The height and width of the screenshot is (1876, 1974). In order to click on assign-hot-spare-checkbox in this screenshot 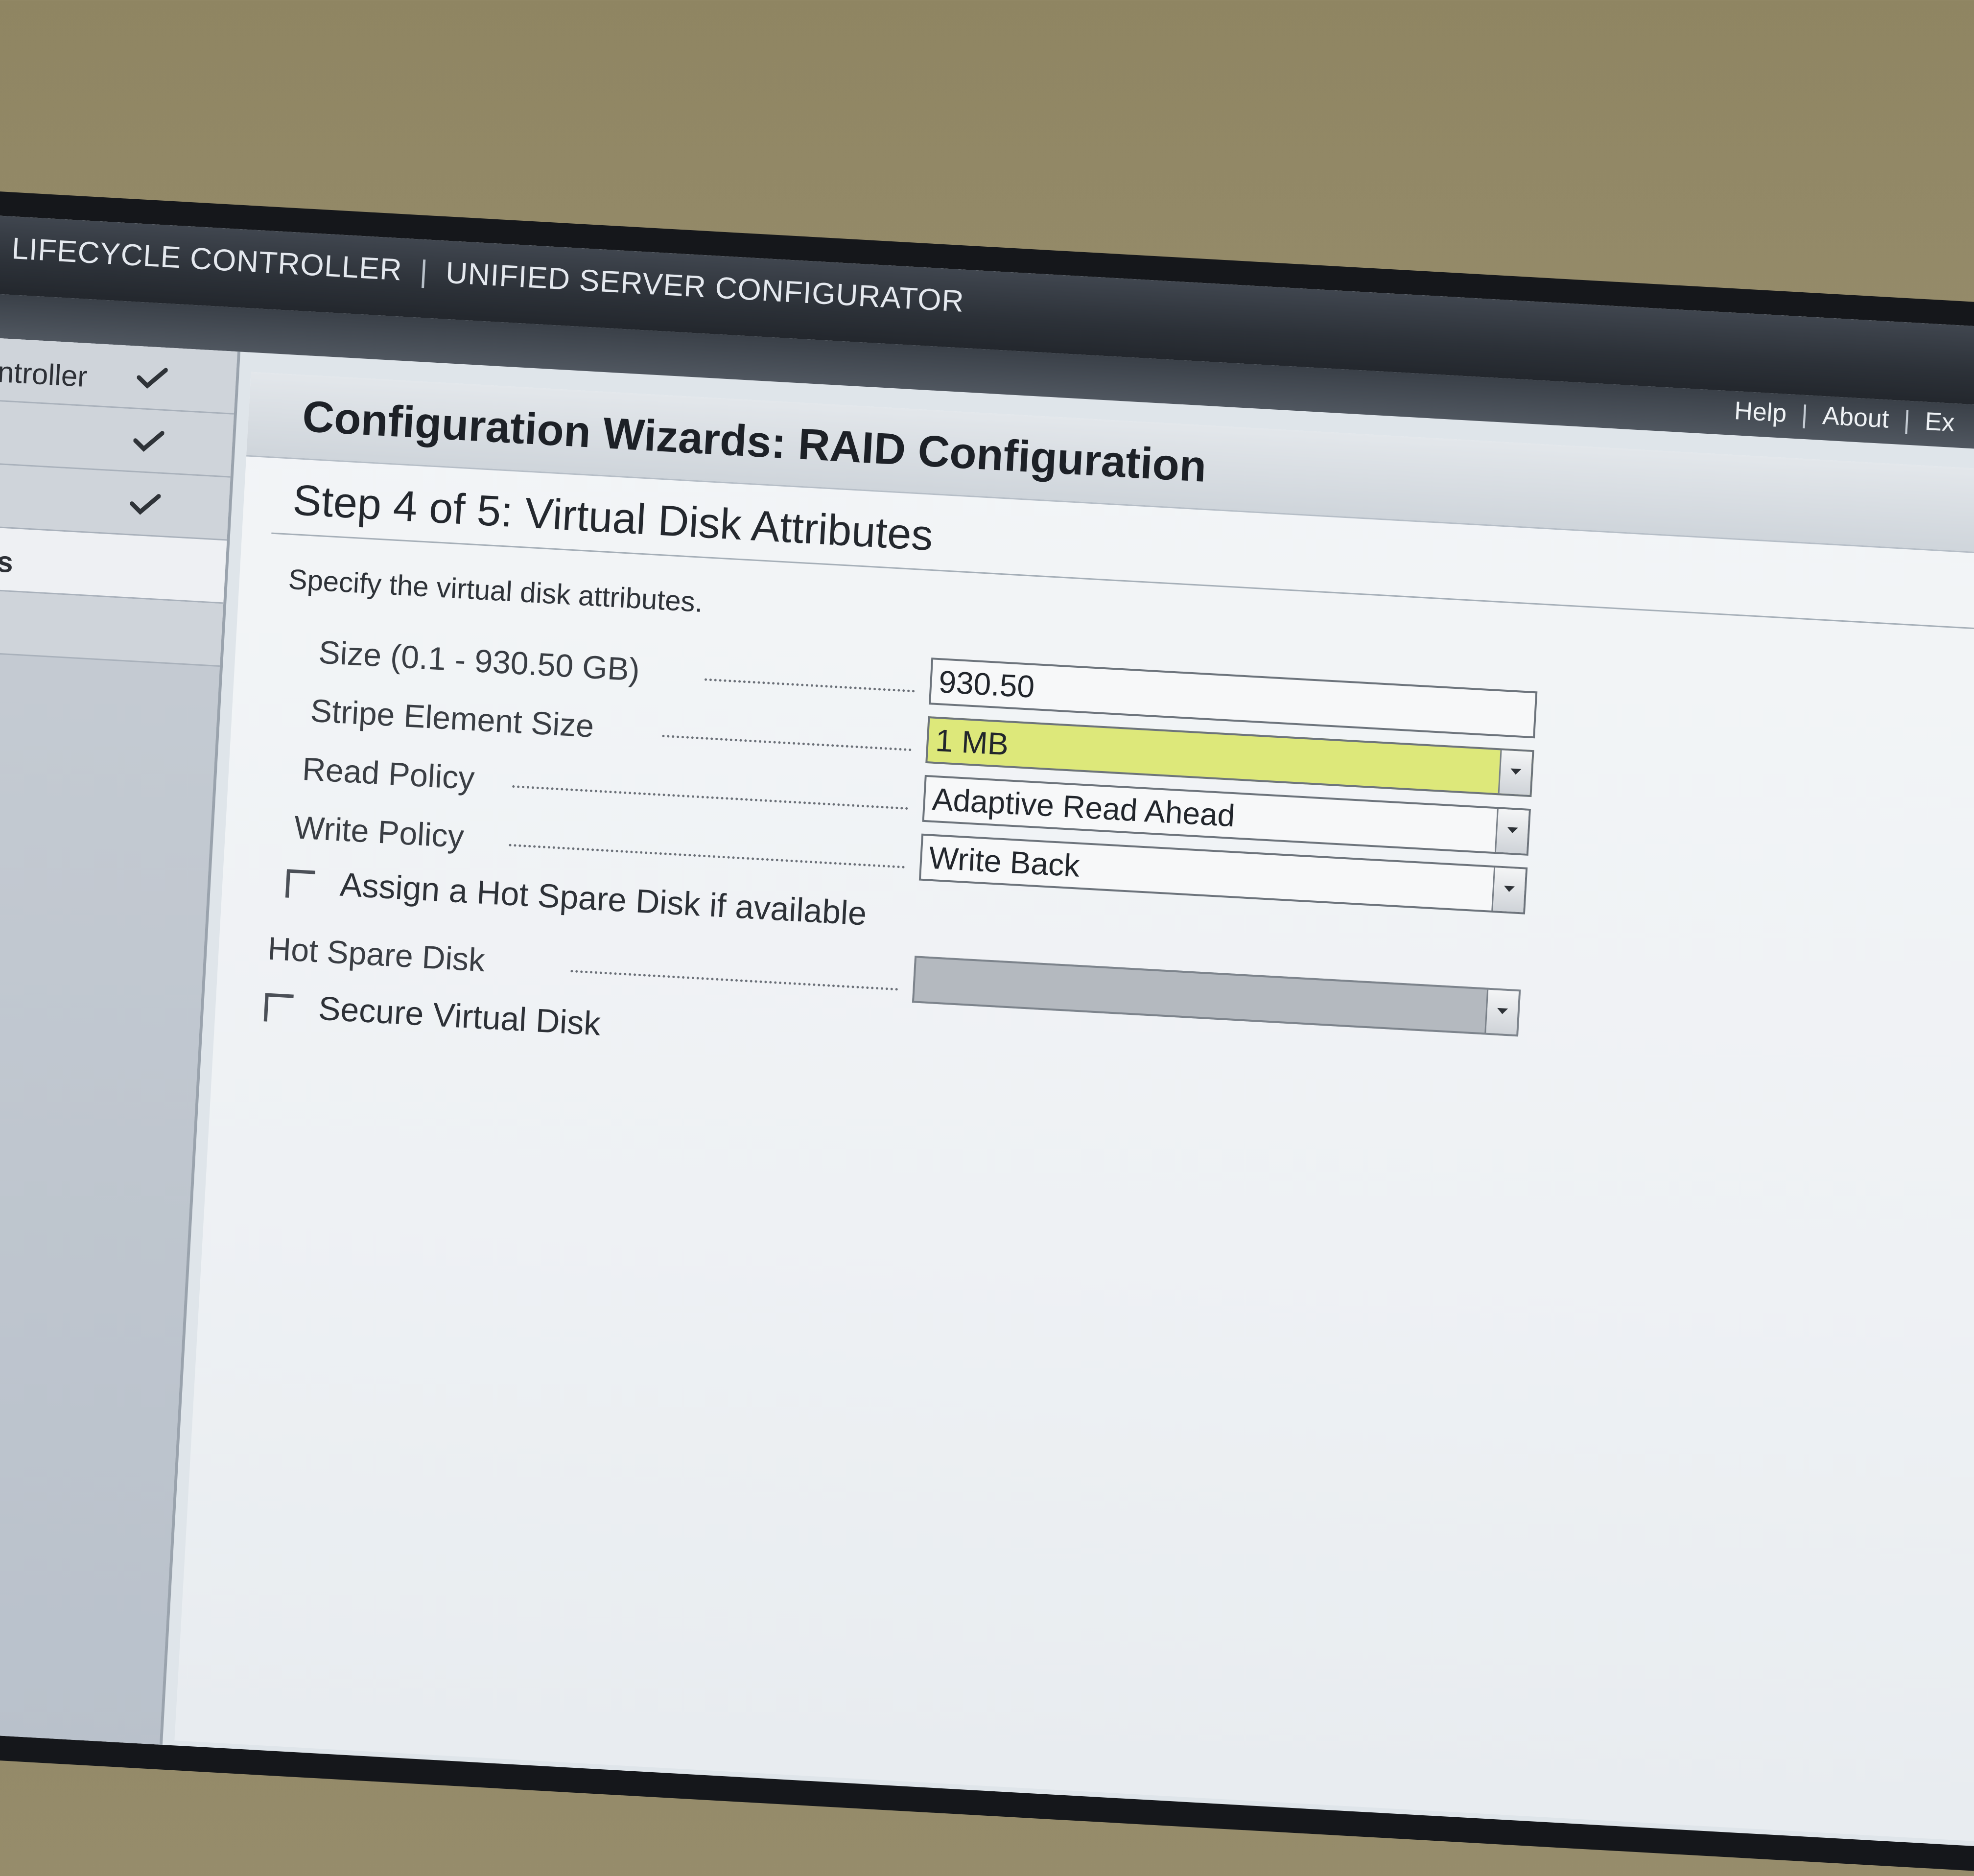, I will do `click(300, 884)`.